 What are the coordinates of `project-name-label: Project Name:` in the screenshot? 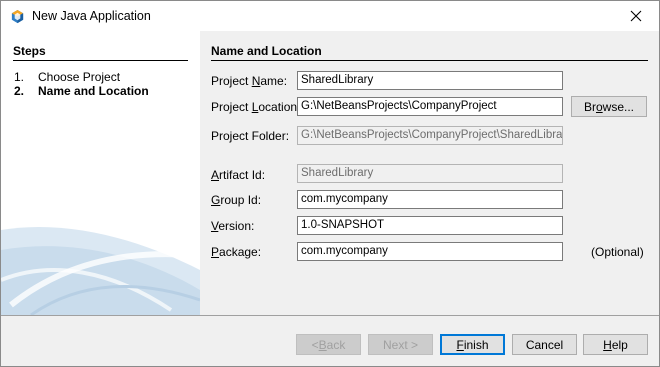 It's located at (249, 81).